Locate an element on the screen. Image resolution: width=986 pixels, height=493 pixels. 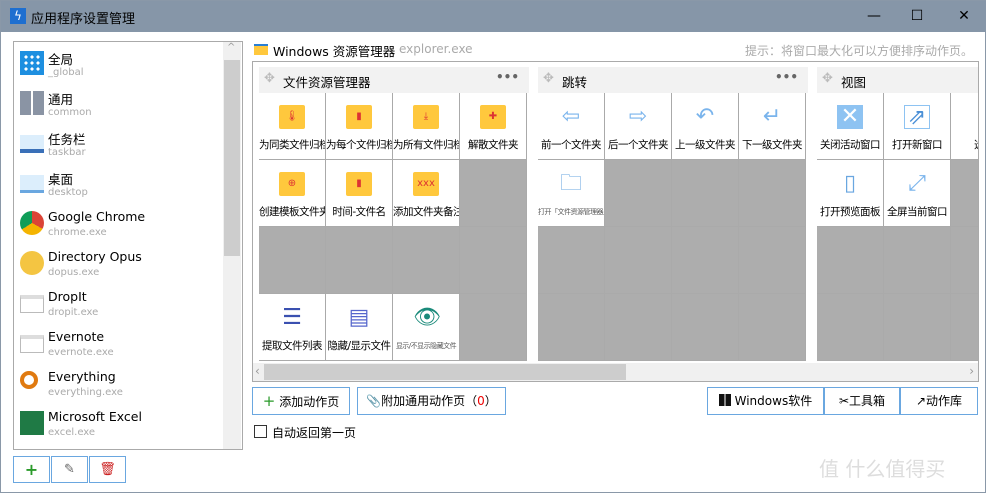
action-cell: ▤ 隐藏/显示文件 is located at coordinates (359, 327).